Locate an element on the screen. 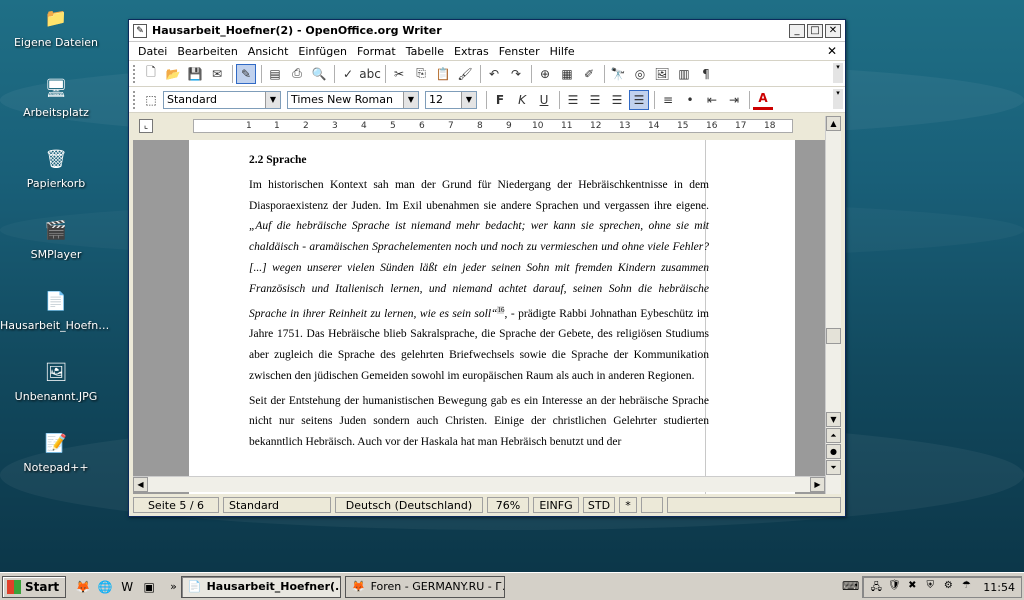 The image size is (1024, 600). navigation-icon: ● is located at coordinates (833, 451).